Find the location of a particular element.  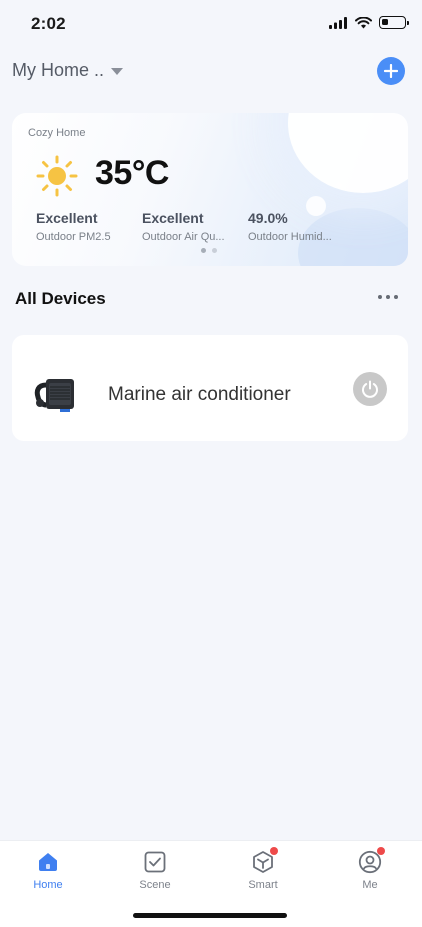

status-icons is located at coordinates (369, 22).